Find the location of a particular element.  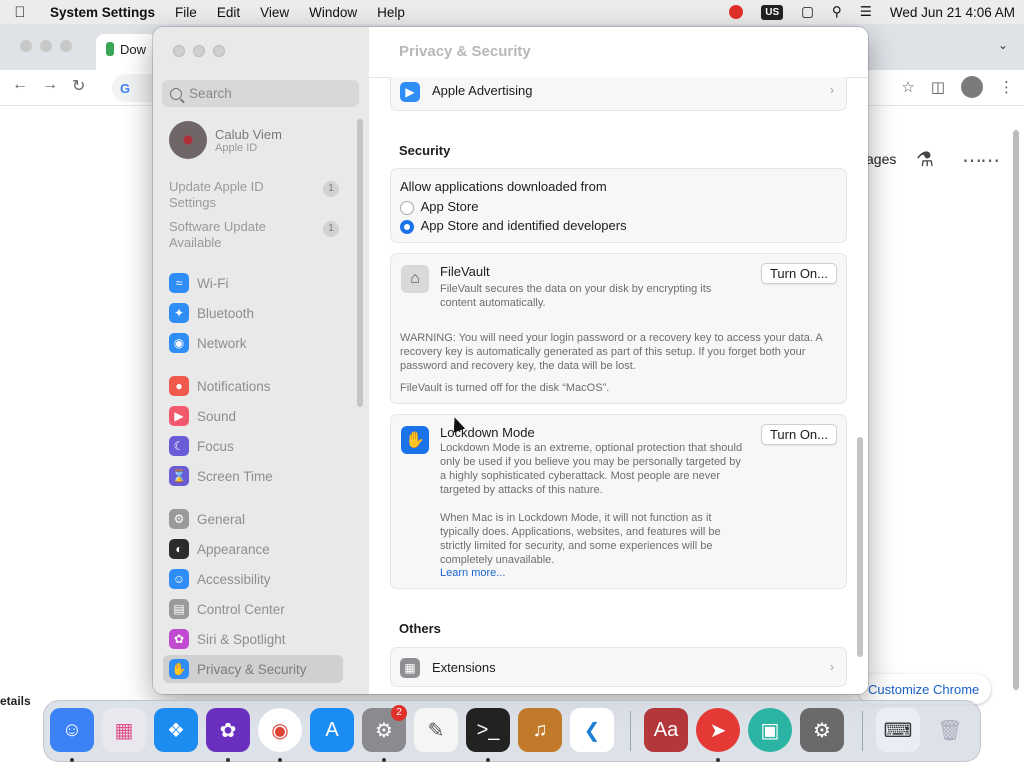

sidebar-item-focus: ☾ Focus is located at coordinates (253, 446).